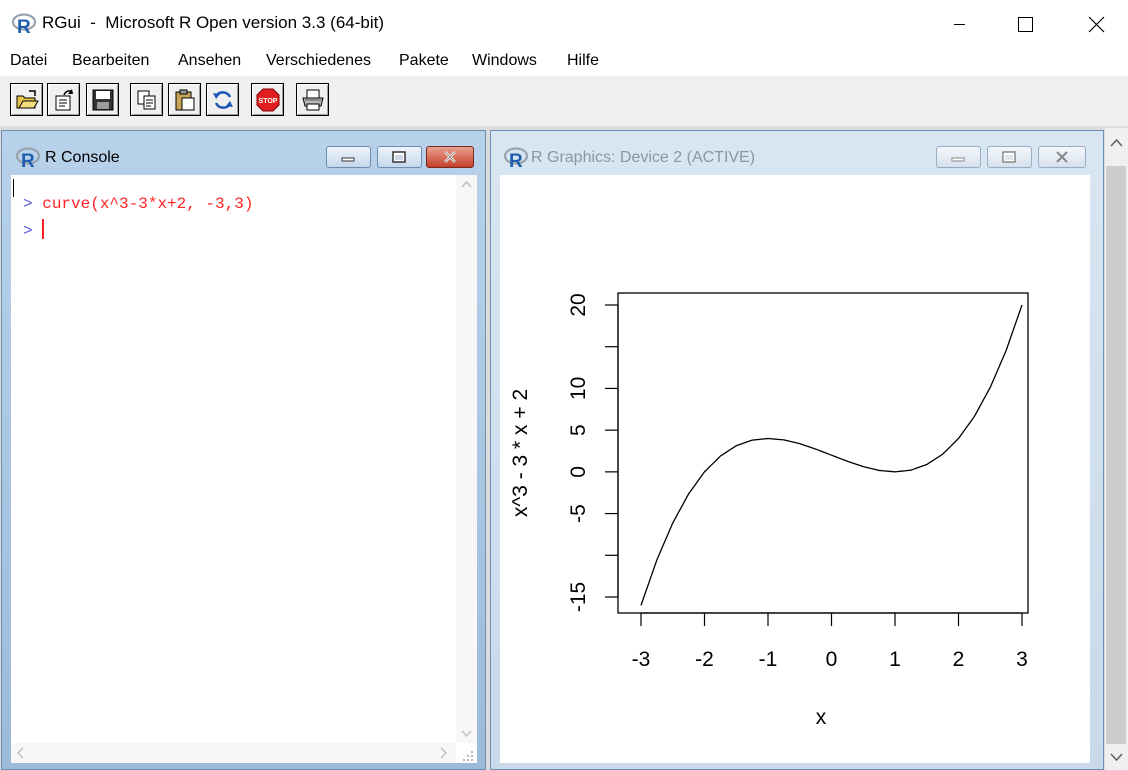  I want to click on y-tick-label: 5, so click(578, 430).